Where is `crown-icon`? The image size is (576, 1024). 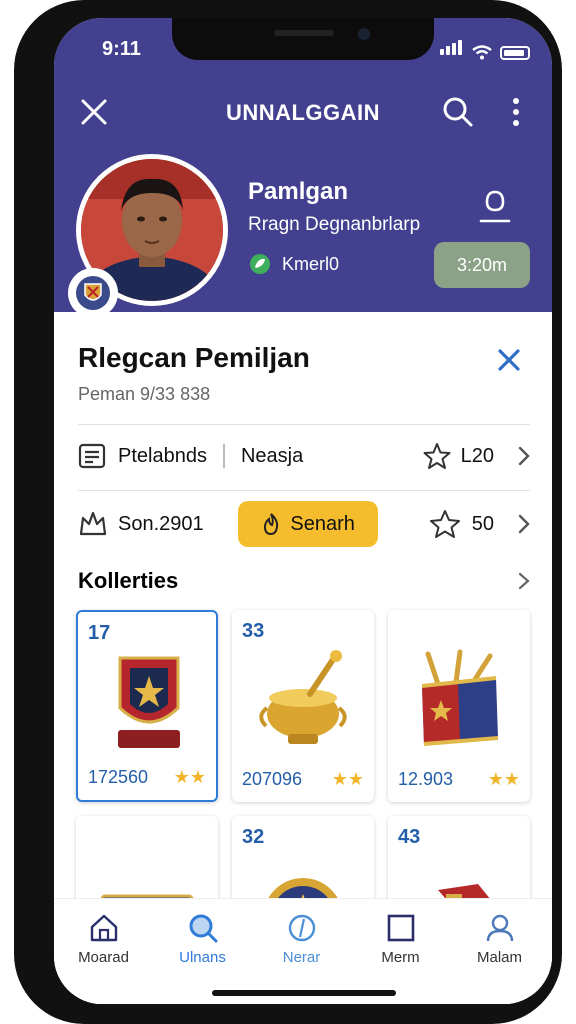 crown-icon is located at coordinates (93, 523).